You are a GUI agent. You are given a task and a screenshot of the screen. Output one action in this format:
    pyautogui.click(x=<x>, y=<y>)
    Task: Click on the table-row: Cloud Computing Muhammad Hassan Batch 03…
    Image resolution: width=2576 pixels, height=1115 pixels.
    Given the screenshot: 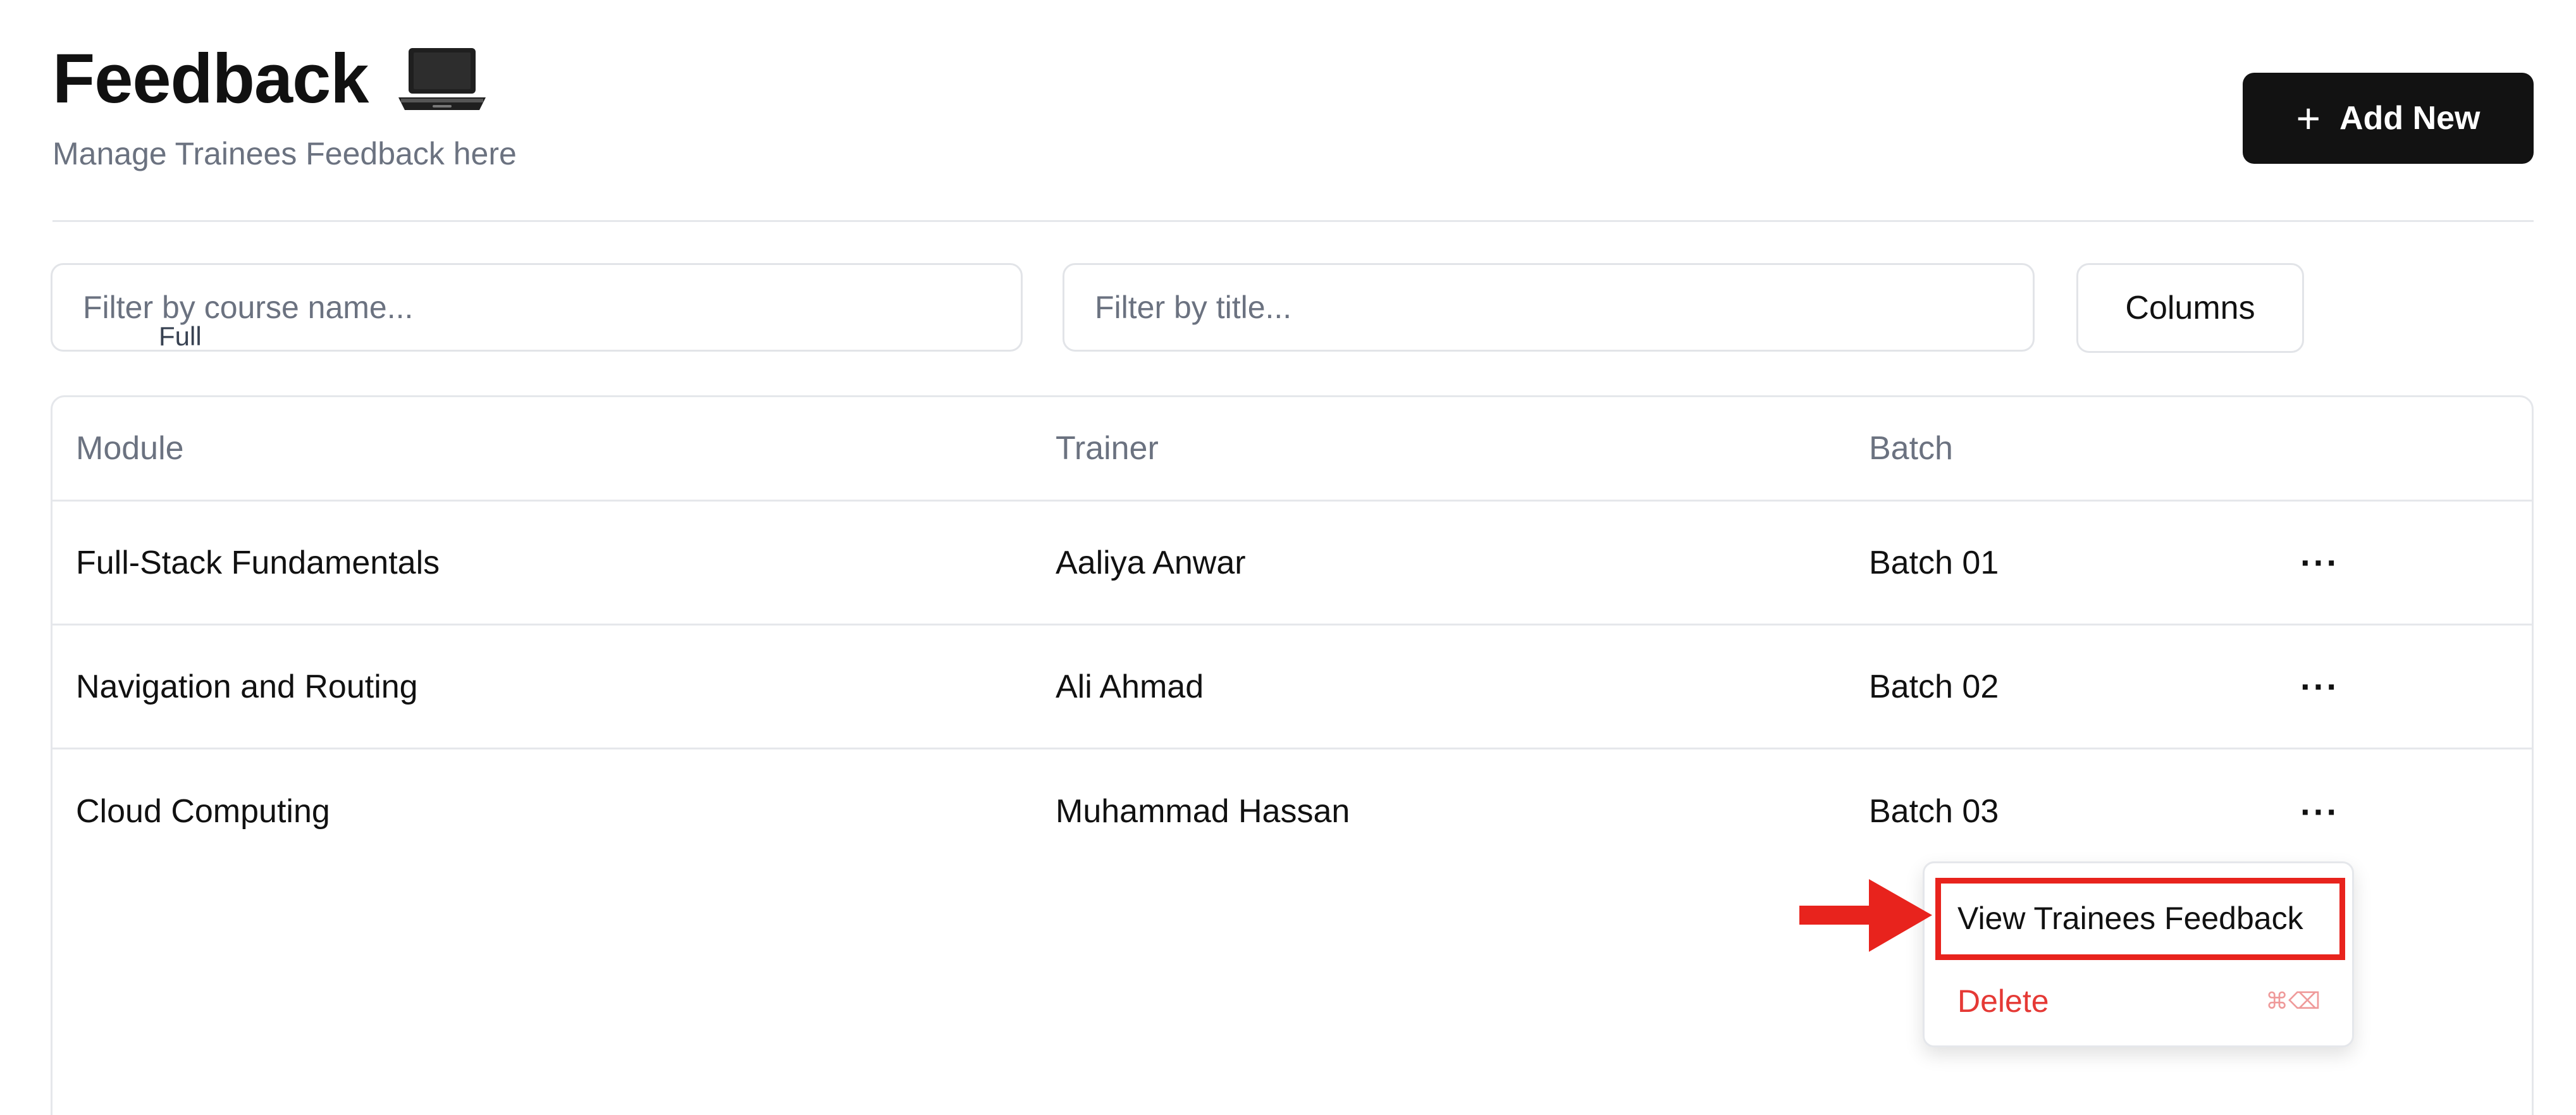 What is the action you would take?
    pyautogui.click(x=1292, y=811)
    